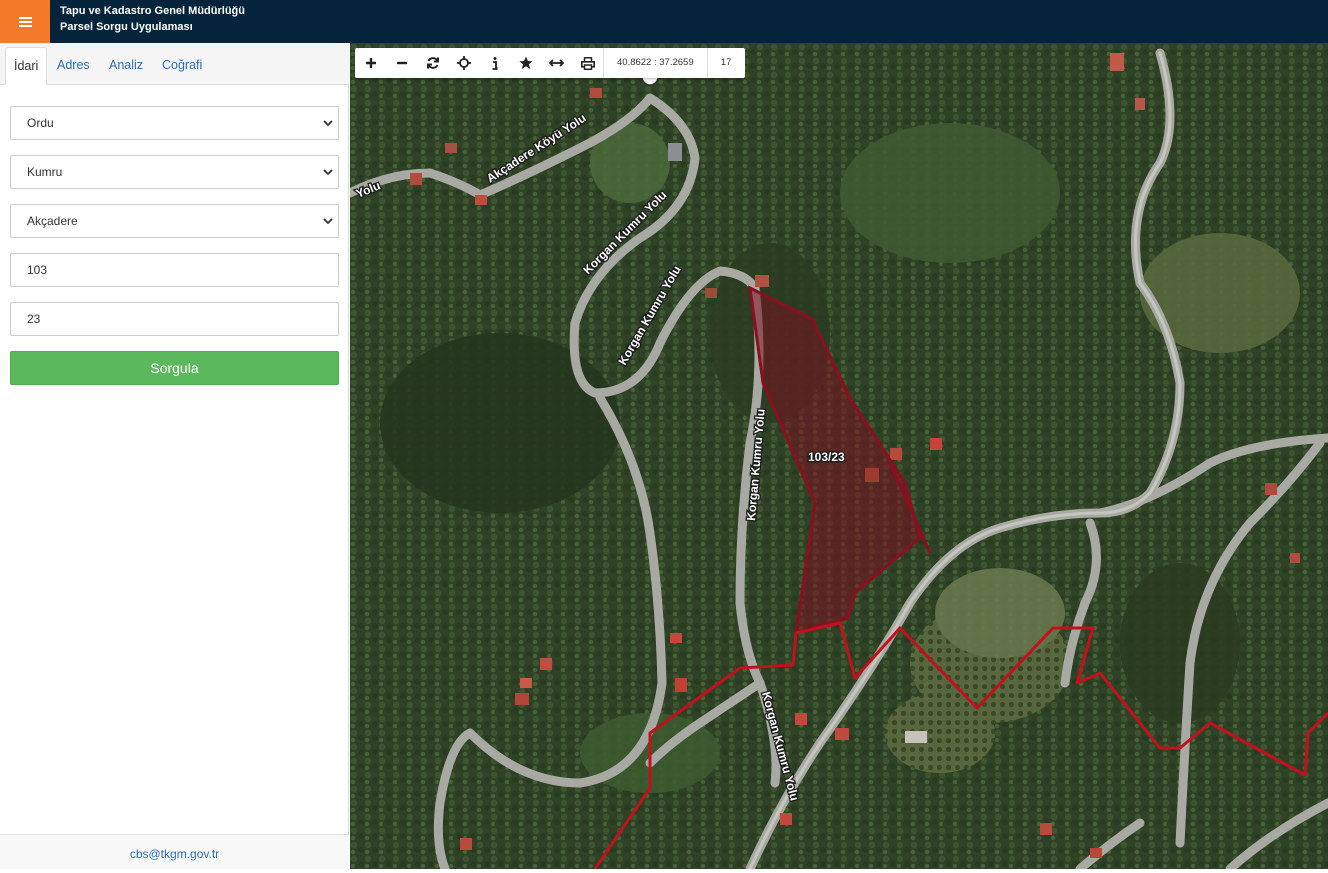  I want to click on hamburger-icon, so click(25, 21).